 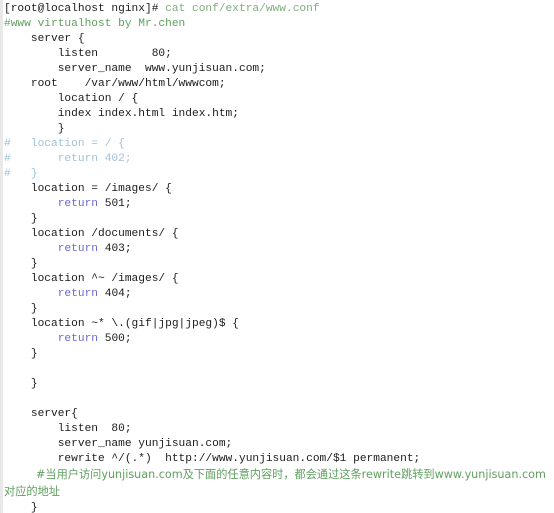 I want to click on line-commented-close: # }, so click(x=279, y=174).